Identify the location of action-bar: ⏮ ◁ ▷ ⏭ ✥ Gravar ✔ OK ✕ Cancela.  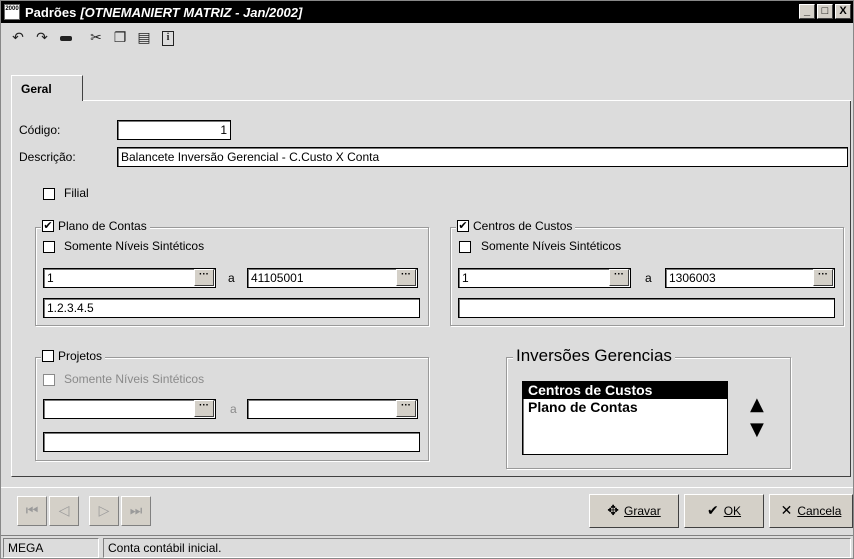
(427, 510).